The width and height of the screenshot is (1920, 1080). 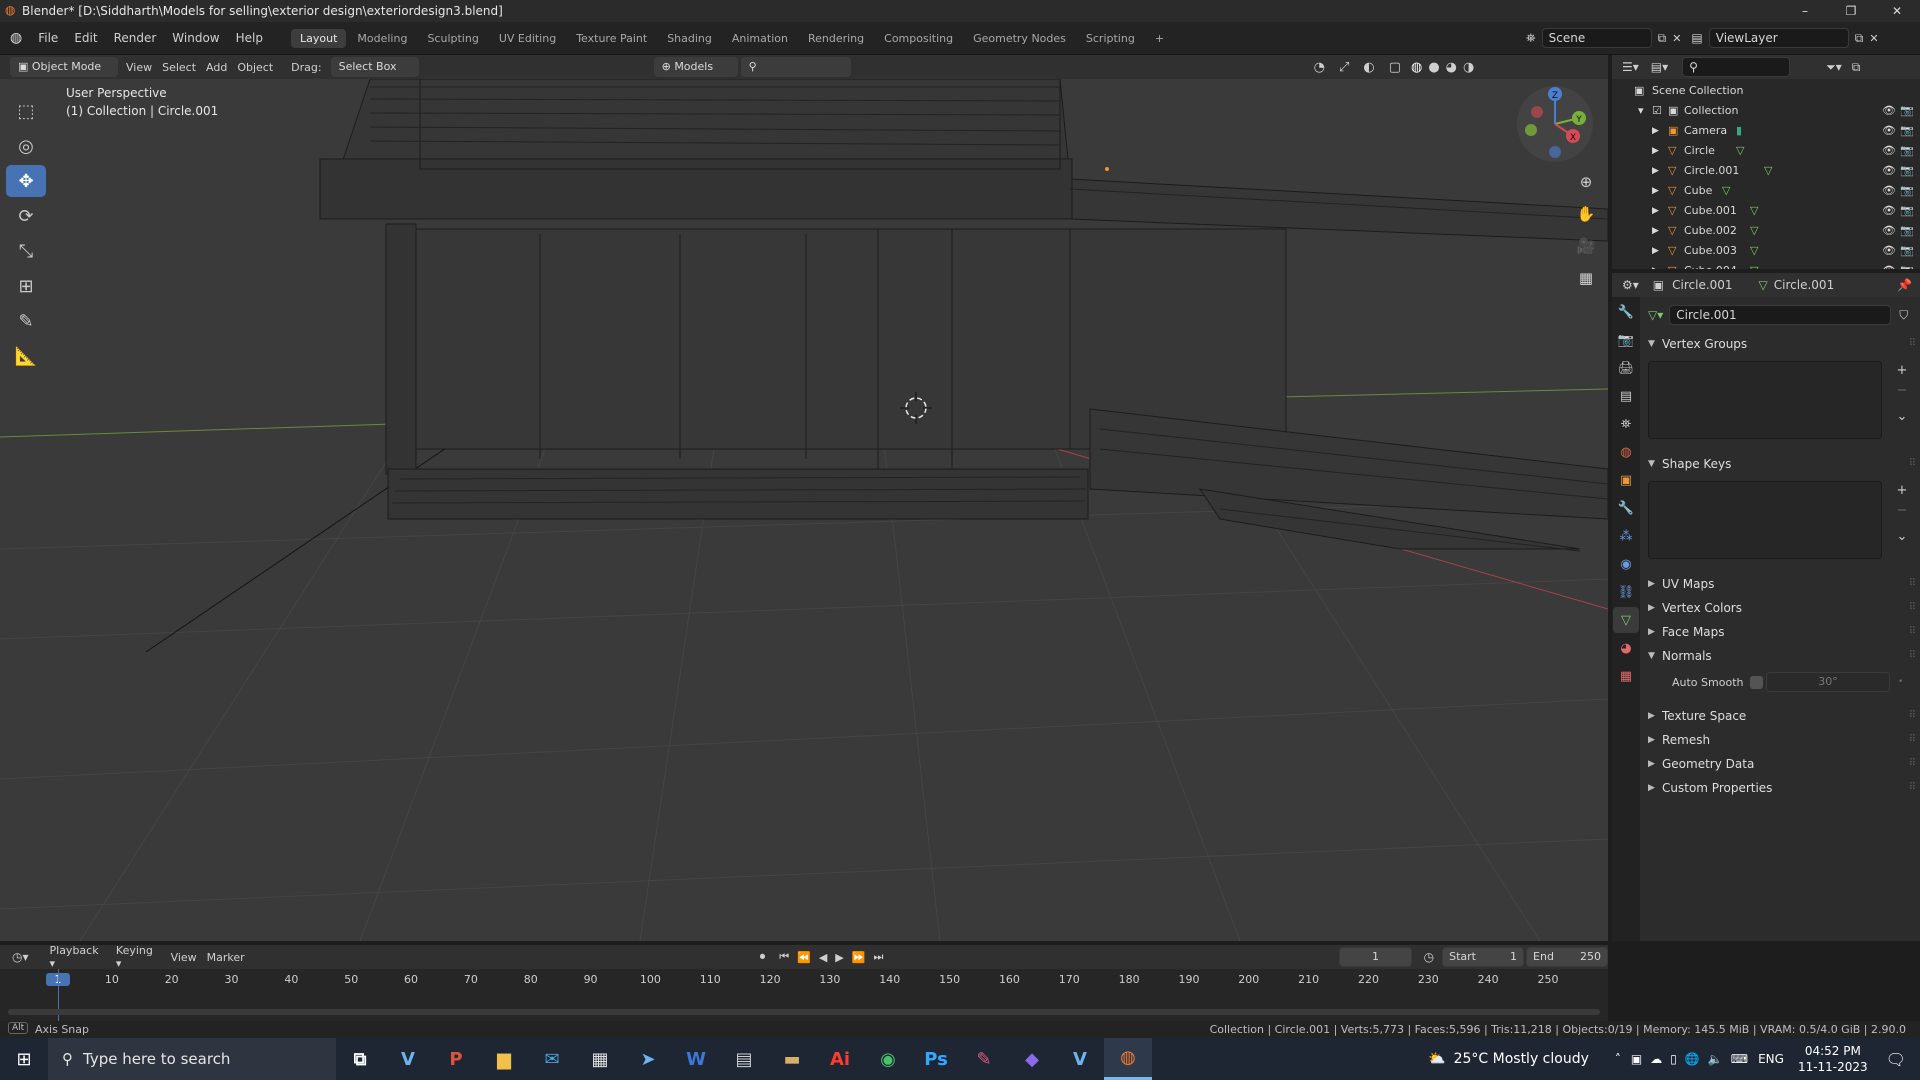 I want to click on measure-tool: 📐, so click(x=26, y=356).